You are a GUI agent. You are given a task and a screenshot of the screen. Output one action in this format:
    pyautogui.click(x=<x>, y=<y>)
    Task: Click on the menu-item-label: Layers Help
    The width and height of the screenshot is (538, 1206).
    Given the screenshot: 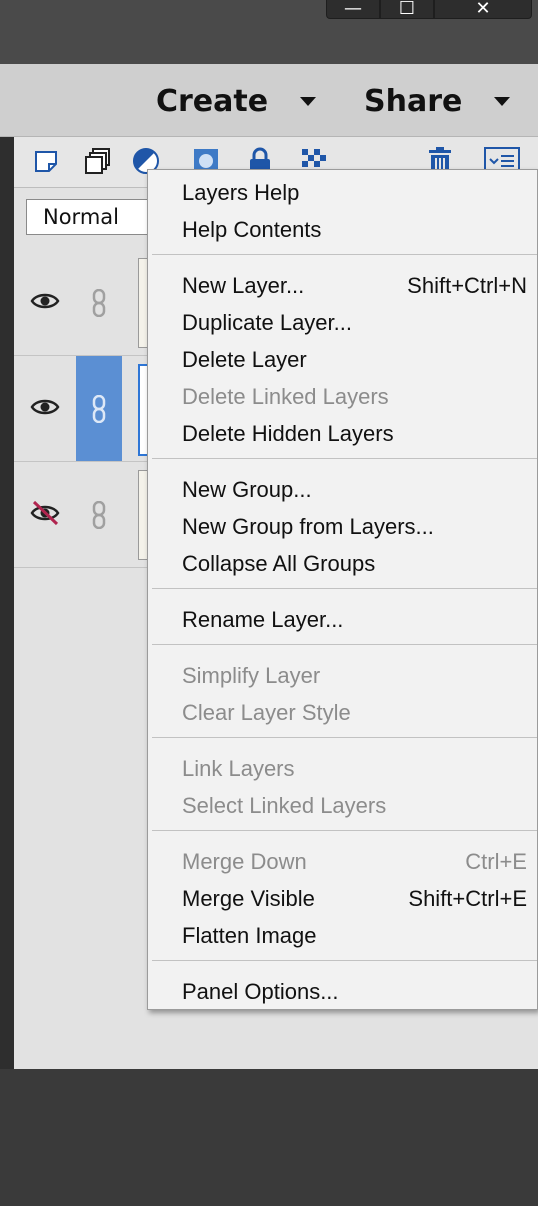 What is the action you would take?
    pyautogui.click(x=241, y=192)
    